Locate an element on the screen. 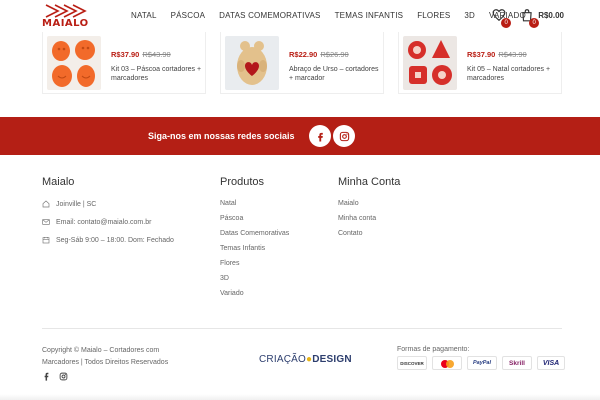 The image size is (600, 400). nav-item-flores: FLORES is located at coordinates (433, 15).